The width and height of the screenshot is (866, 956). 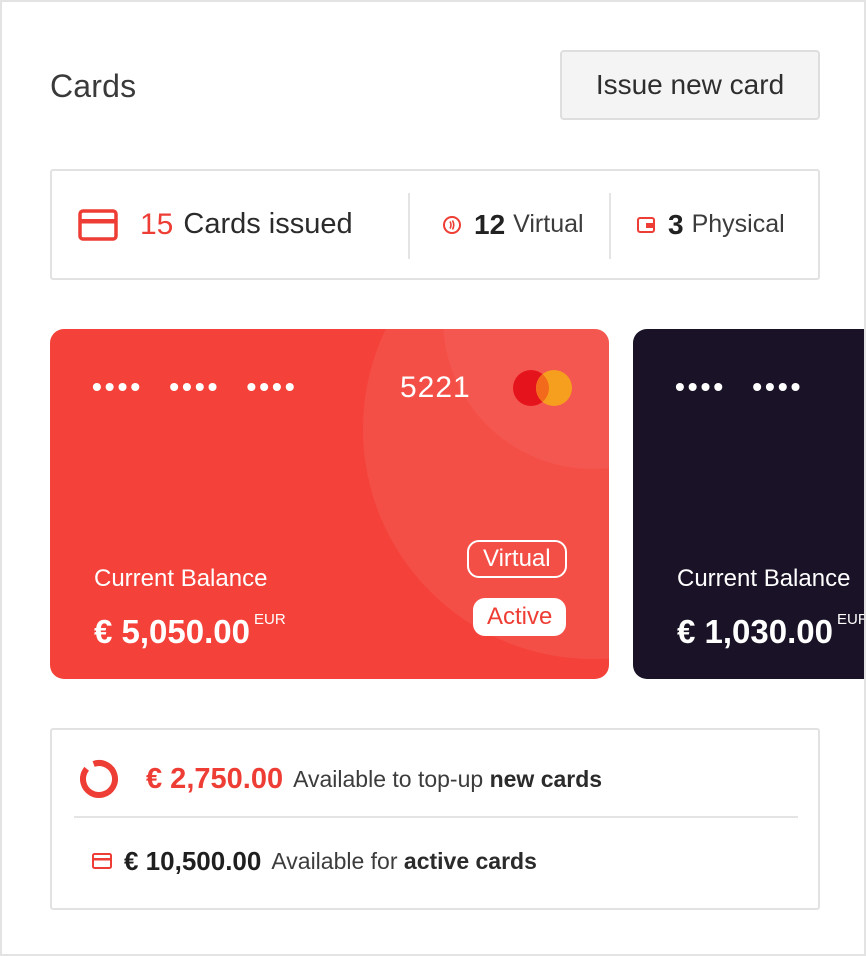 What do you see at coordinates (676, 224) in the screenshot?
I see `physical-count: 3` at bounding box center [676, 224].